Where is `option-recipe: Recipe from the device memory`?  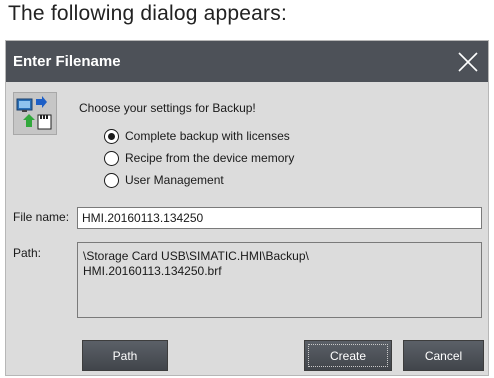
option-recipe: Recipe from the device memory is located at coordinates (199, 158).